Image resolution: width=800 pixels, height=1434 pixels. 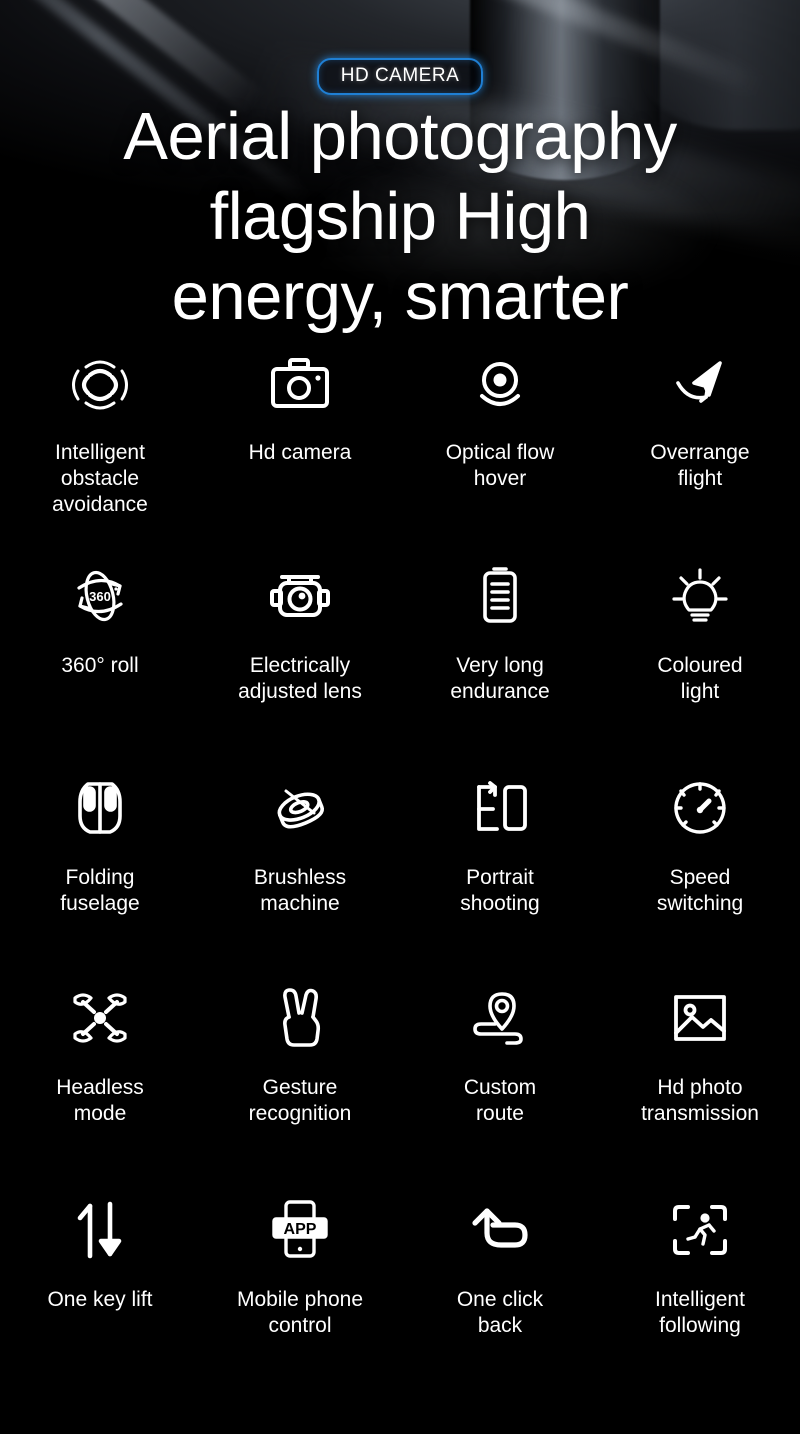 I want to click on feature-label: Electrically adjusted lens, so click(x=300, y=678).